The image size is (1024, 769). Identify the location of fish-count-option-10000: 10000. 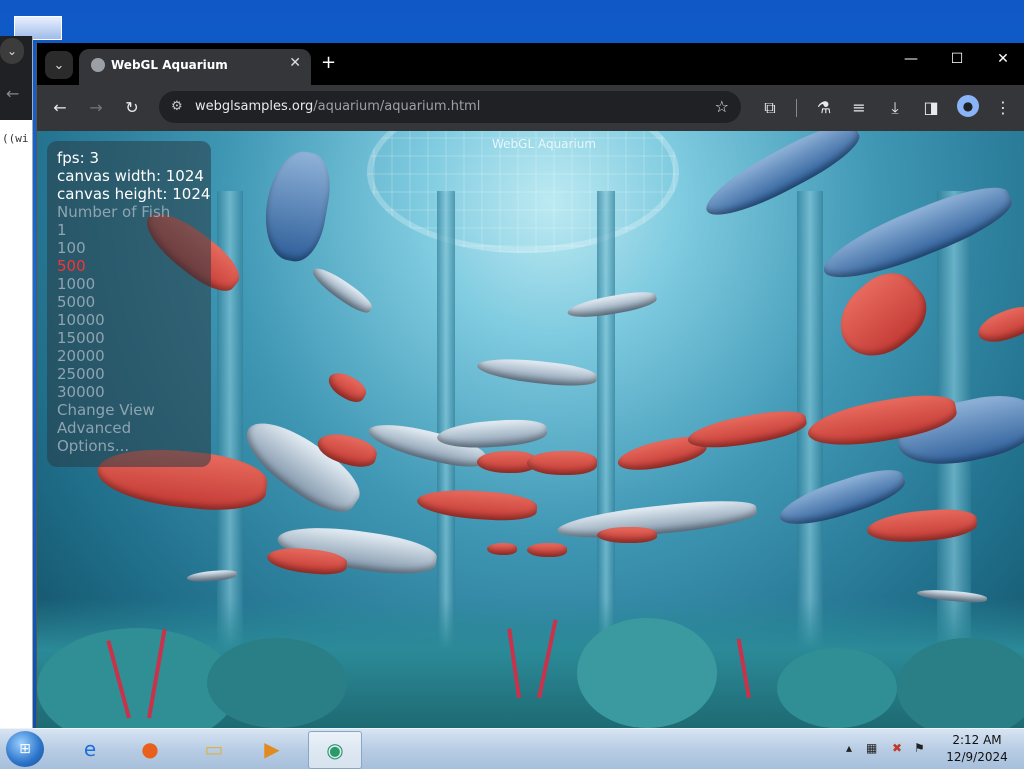
(81, 320).